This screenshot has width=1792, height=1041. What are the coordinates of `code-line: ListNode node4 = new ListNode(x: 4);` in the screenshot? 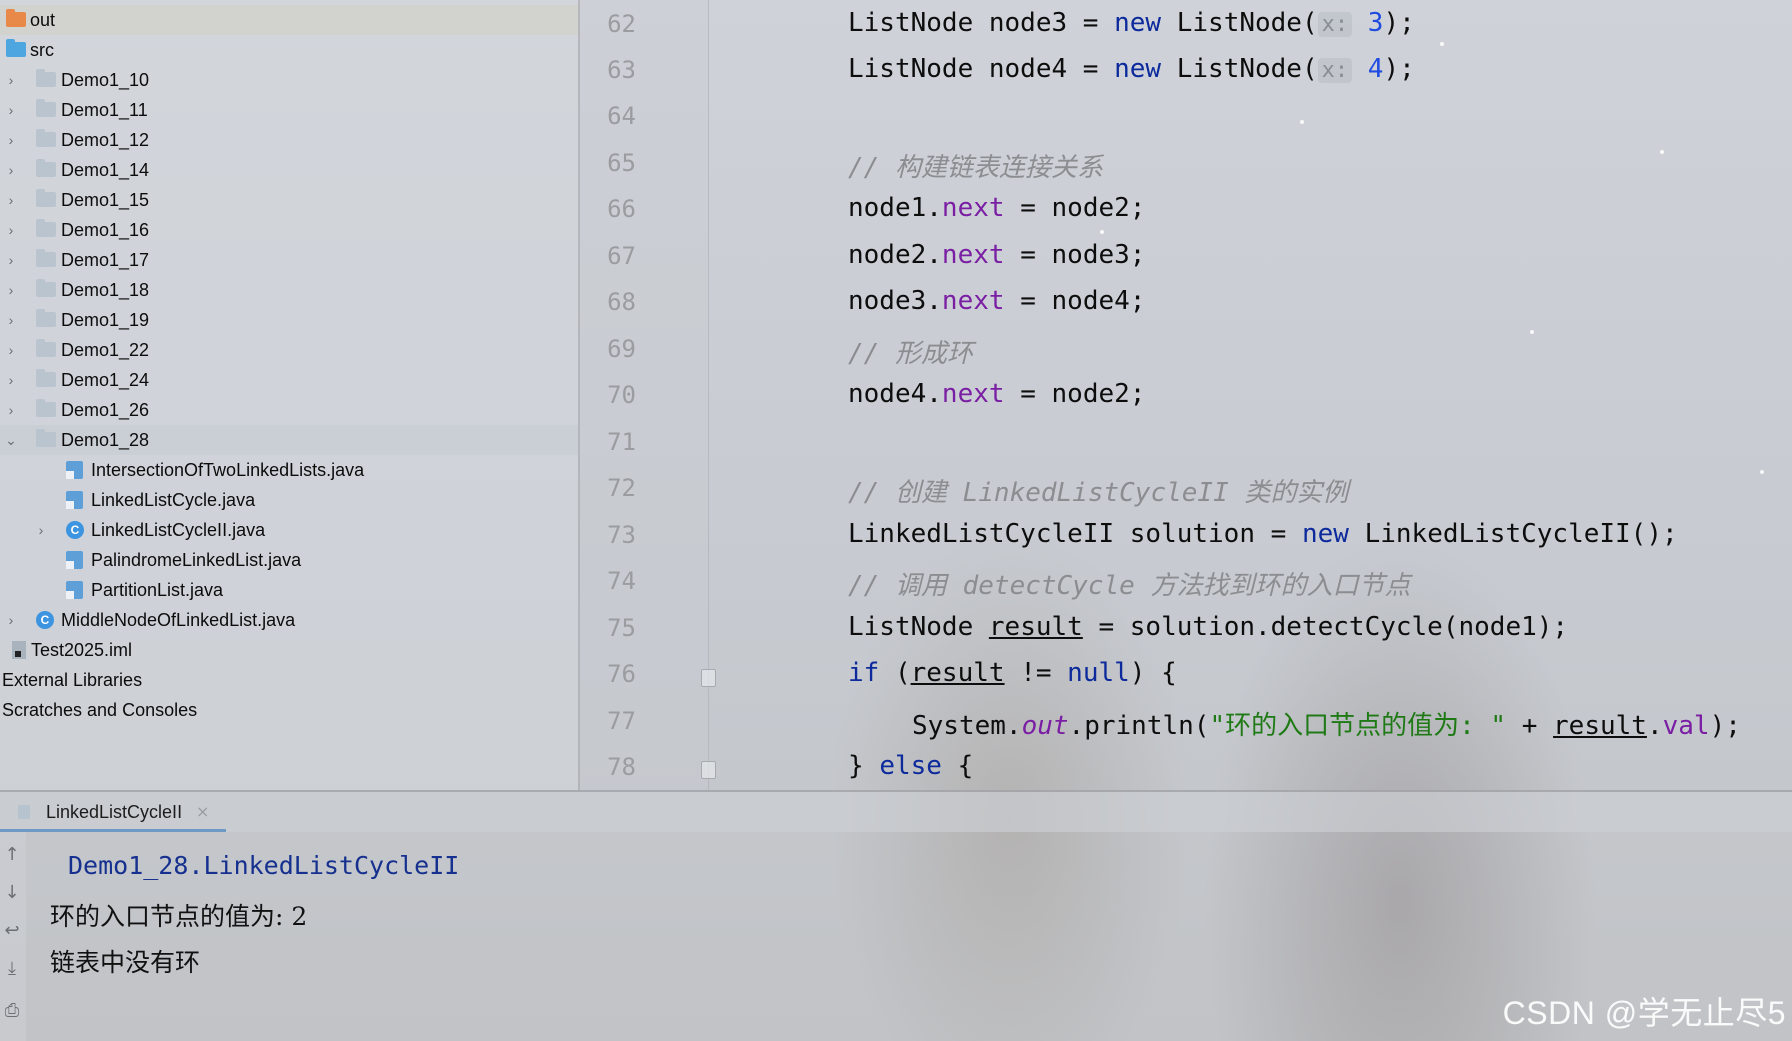 It's located at (1131, 69).